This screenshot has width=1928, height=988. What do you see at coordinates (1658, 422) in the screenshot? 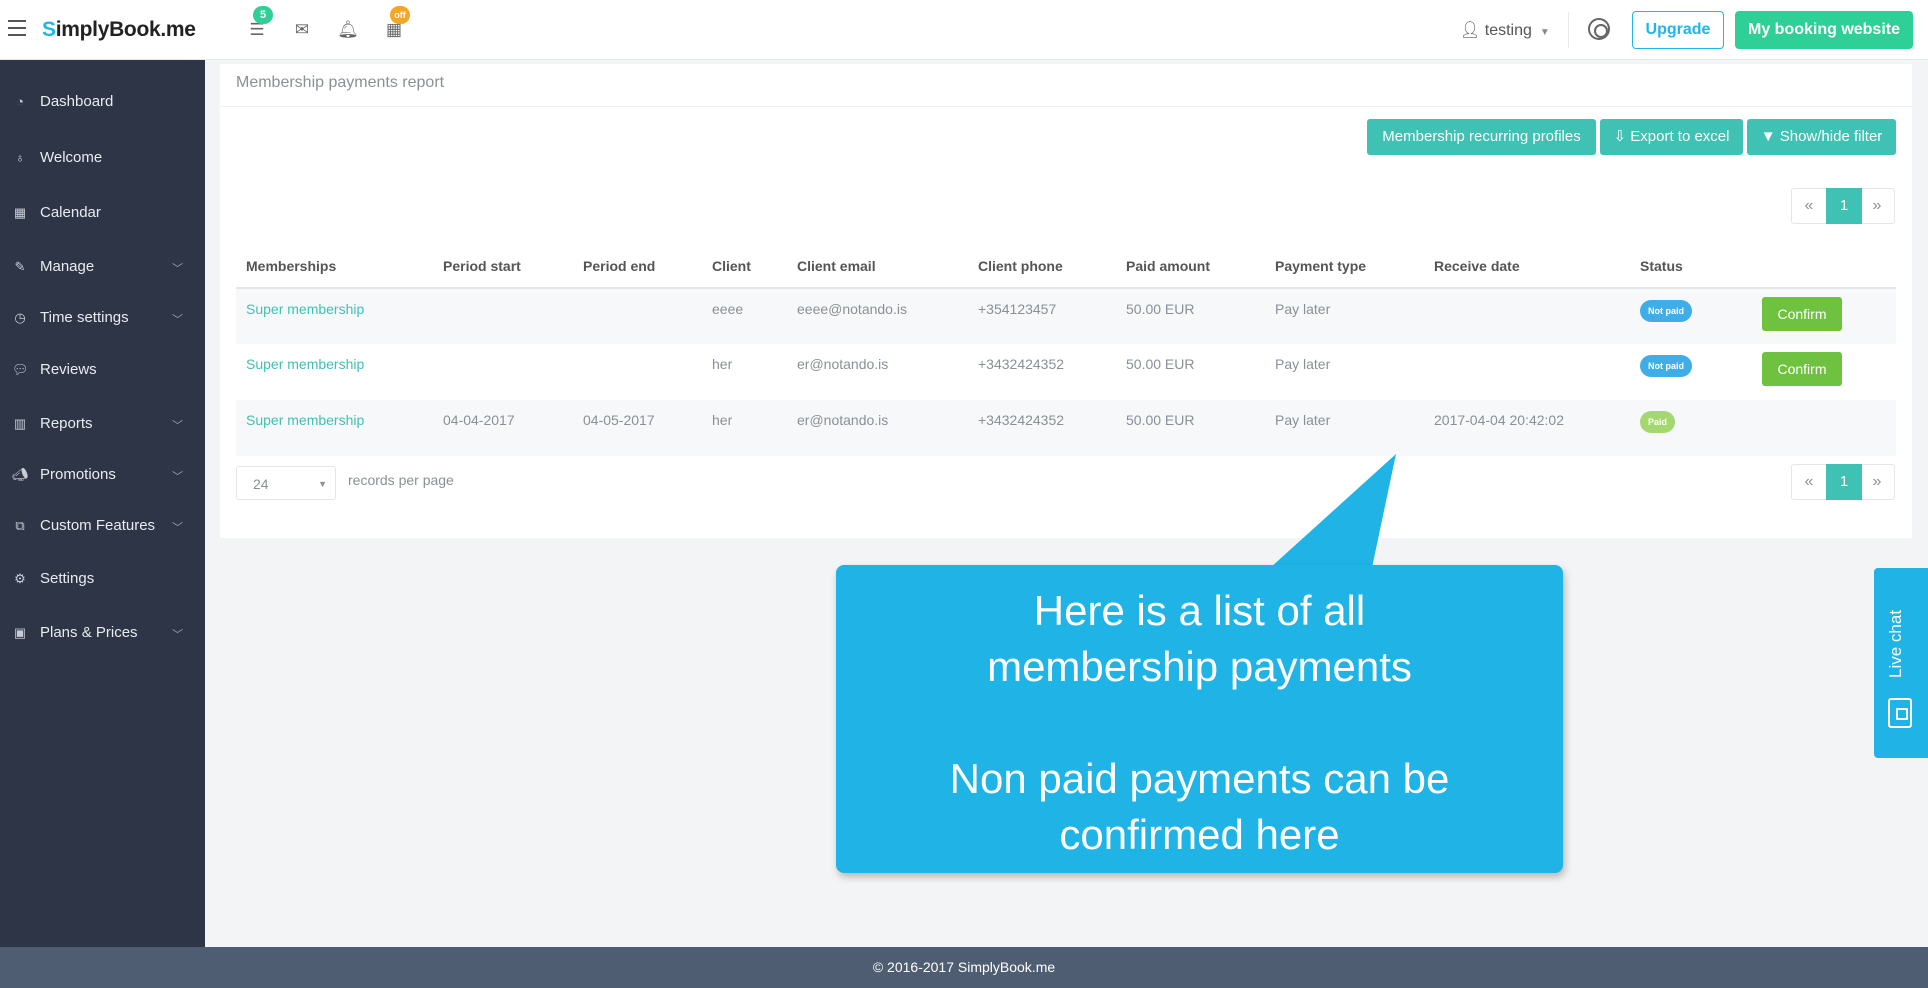
I see `status-badge: Paid` at bounding box center [1658, 422].